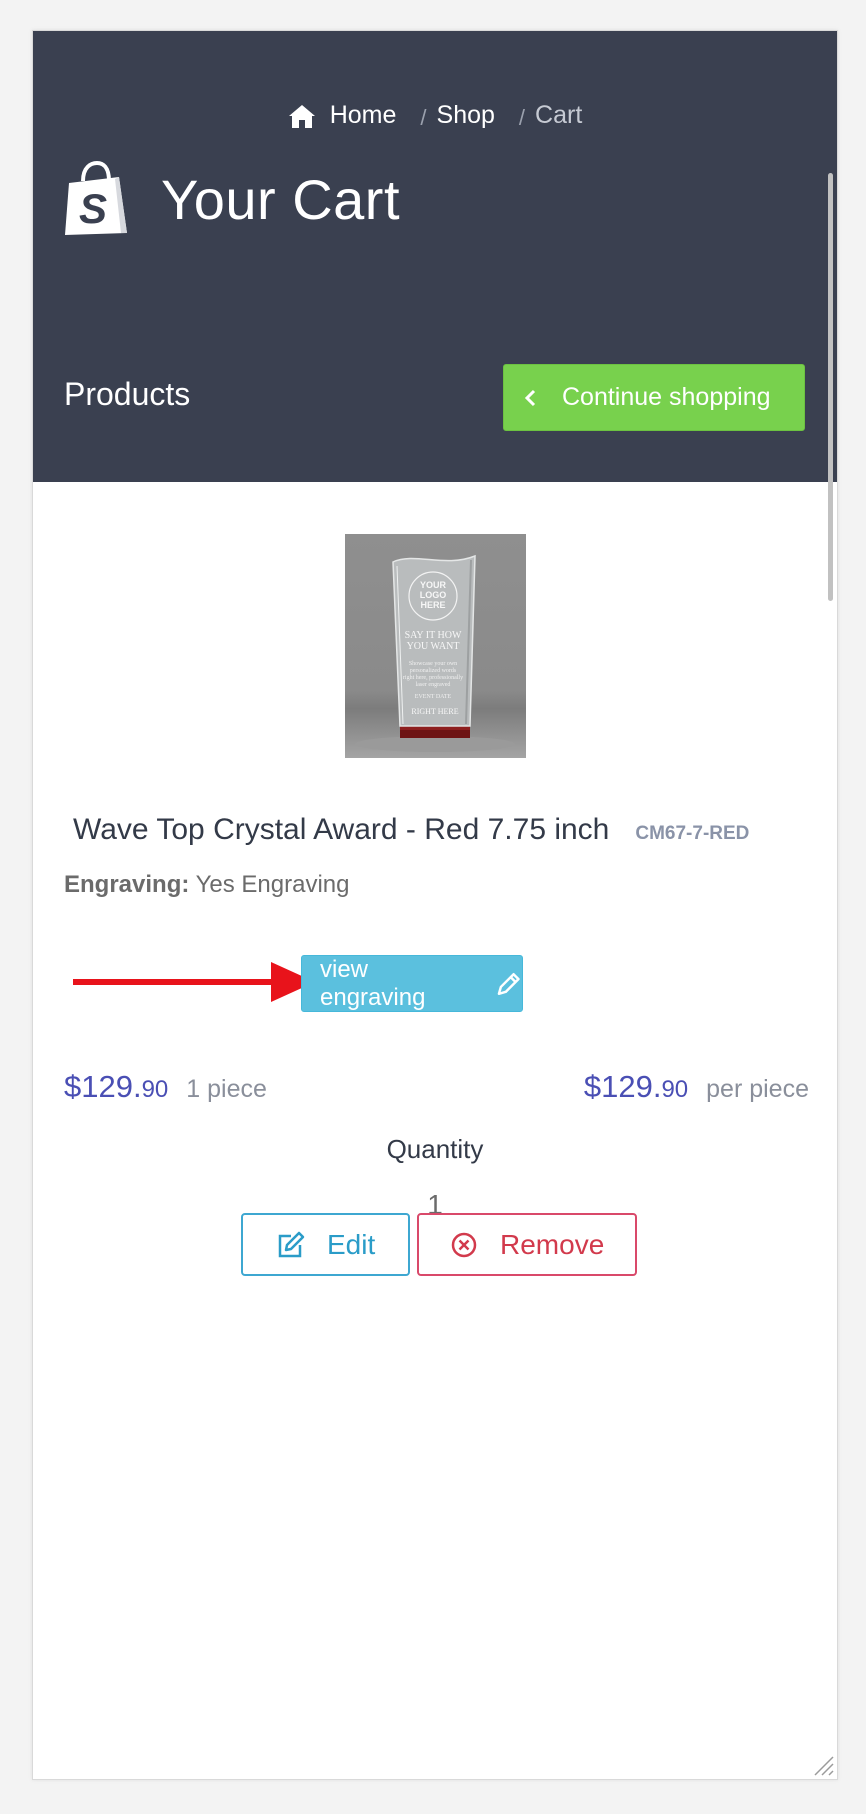 The height and width of the screenshot is (1814, 866). Describe the element at coordinates (433, 585) in the screenshot. I see `image-logo-line-1: YOUR` at that location.